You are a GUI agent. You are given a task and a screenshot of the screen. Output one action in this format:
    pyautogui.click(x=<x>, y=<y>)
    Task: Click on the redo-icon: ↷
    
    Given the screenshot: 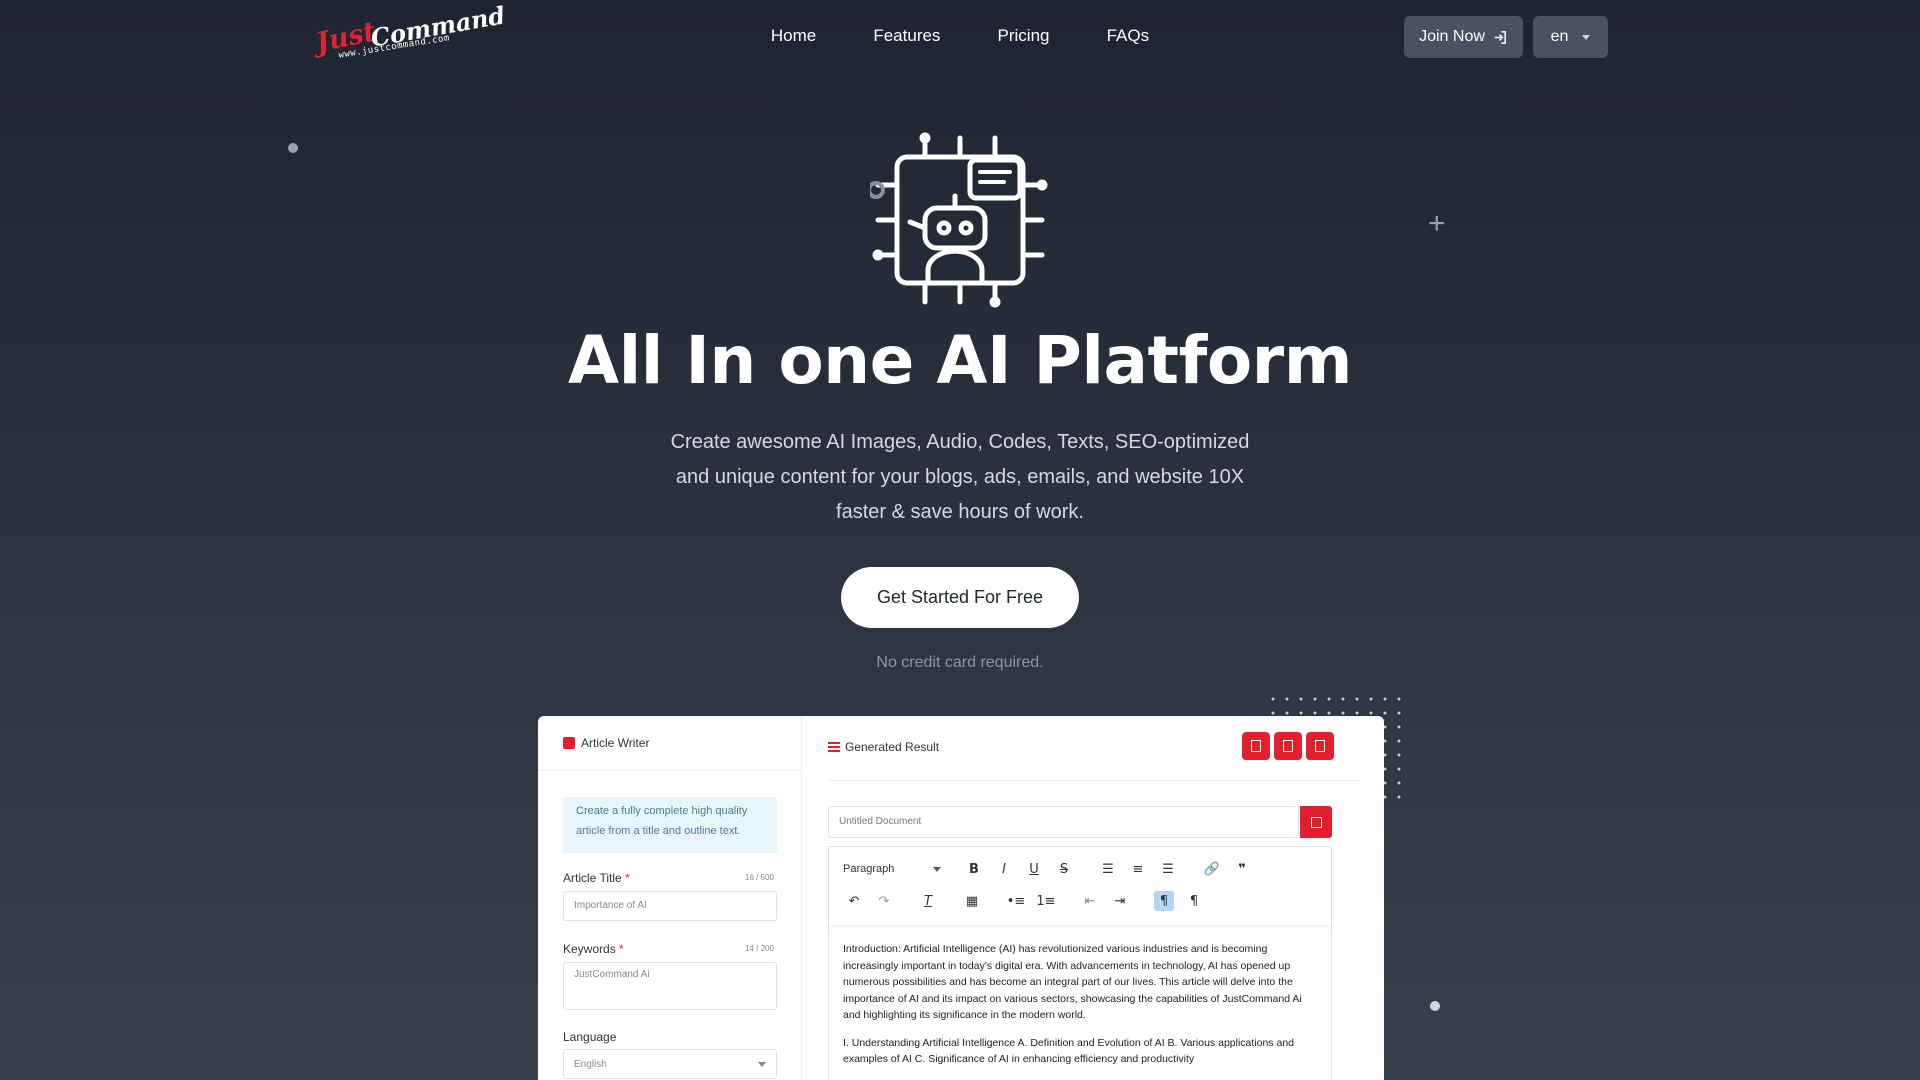 What is the action you would take?
    pyautogui.click(x=884, y=901)
    